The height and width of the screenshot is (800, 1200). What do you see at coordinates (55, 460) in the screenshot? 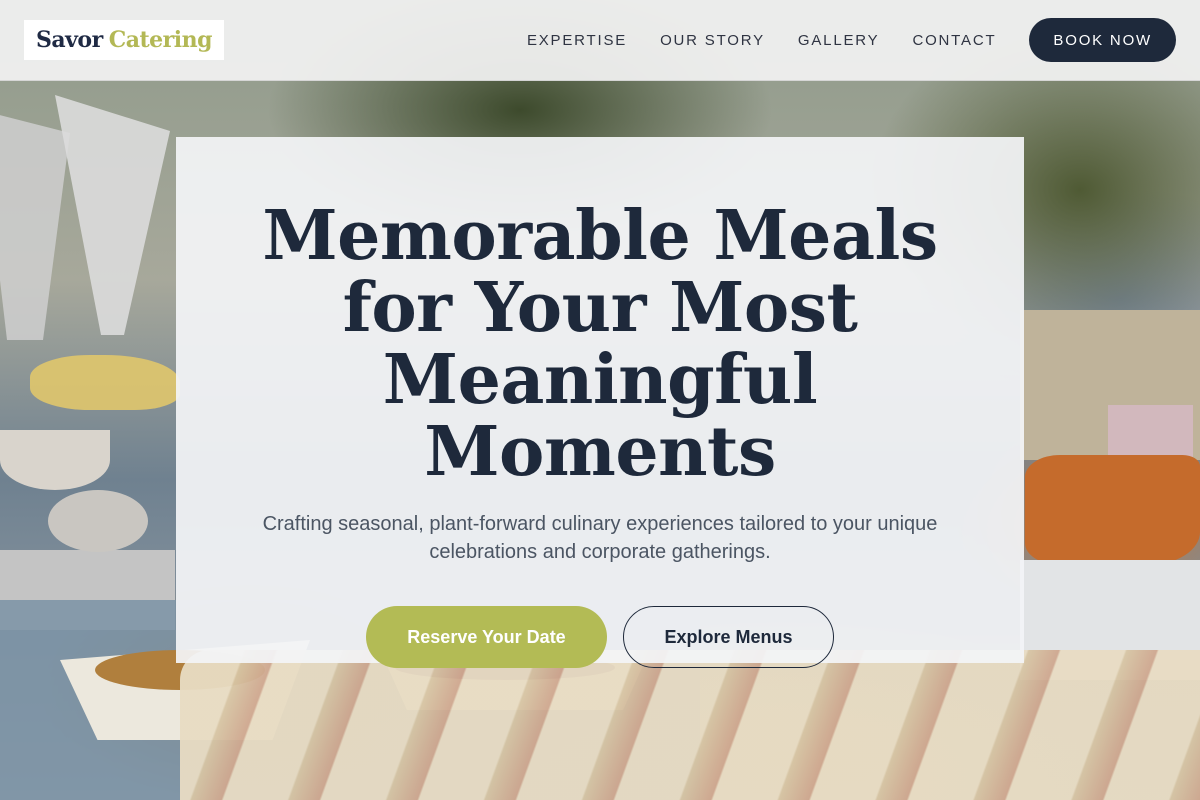
I see `dip-bowl` at bounding box center [55, 460].